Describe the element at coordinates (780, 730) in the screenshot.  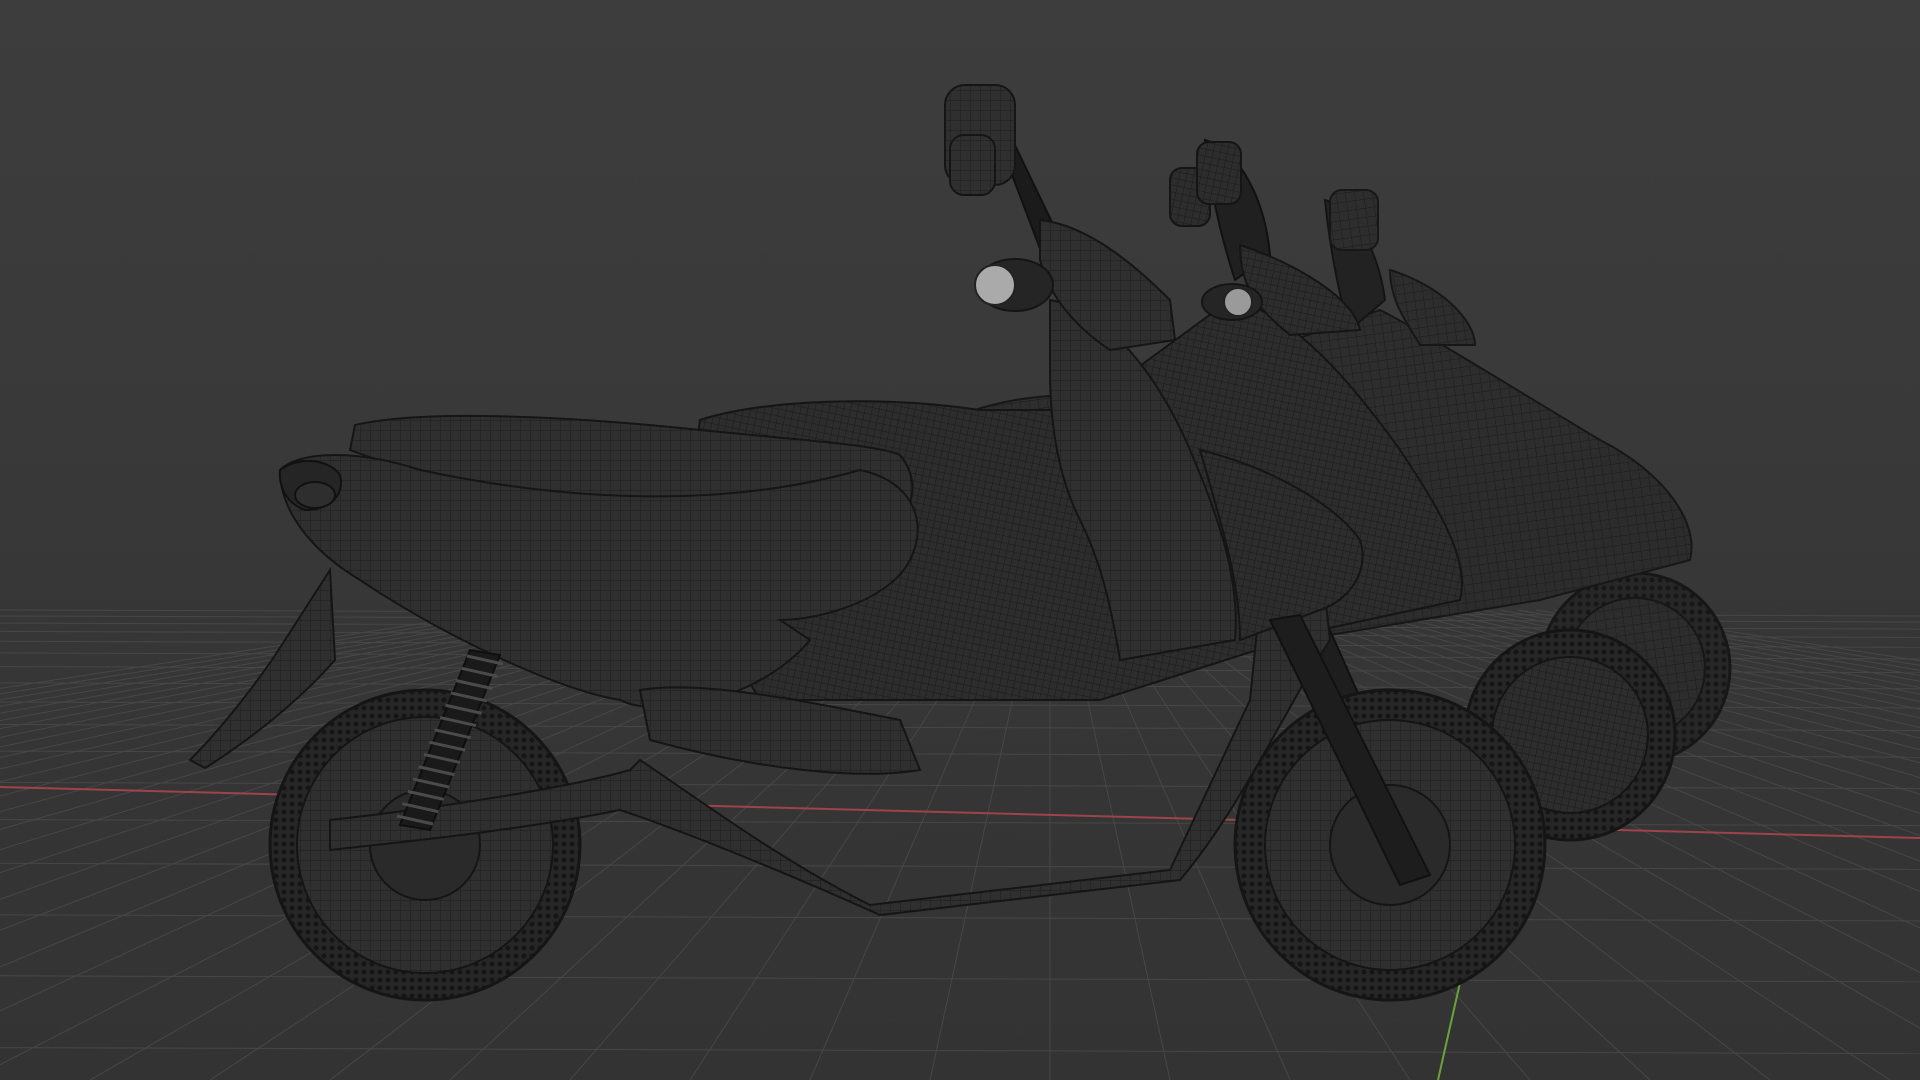
I see `lower-body-front` at that location.